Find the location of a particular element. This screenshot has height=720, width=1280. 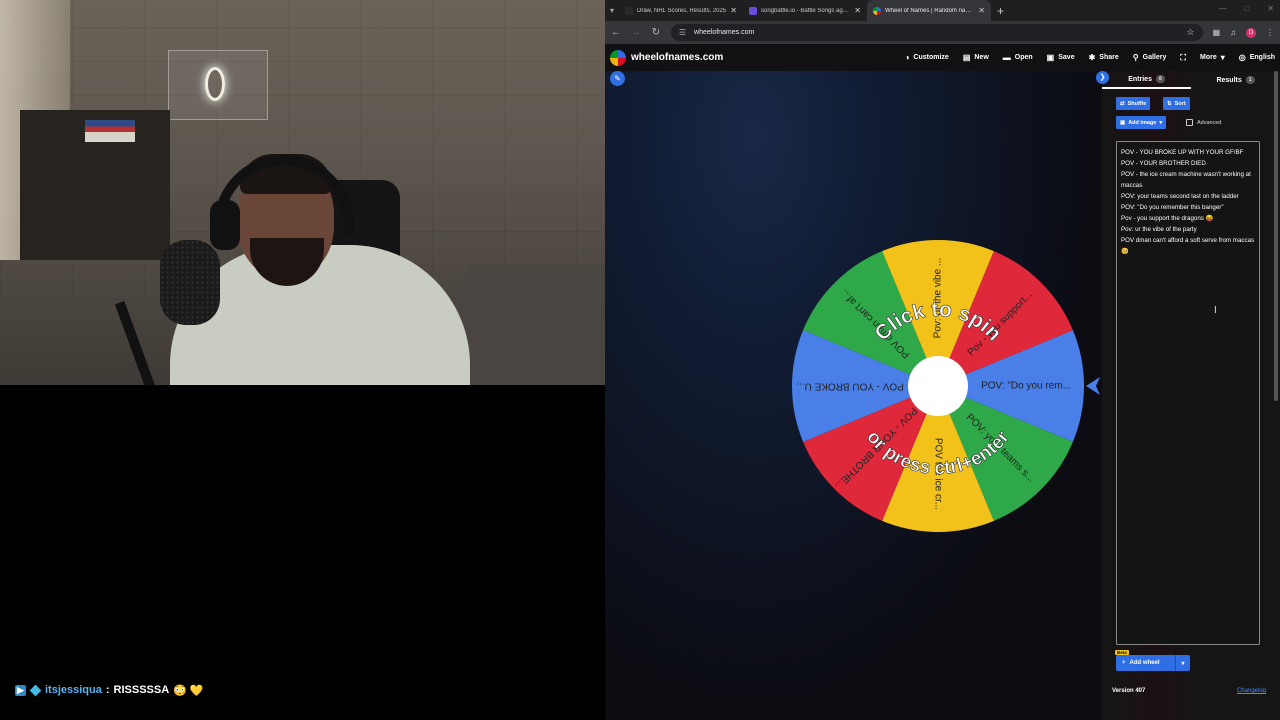

results-count-badge: 1 is located at coordinates (1250, 80).